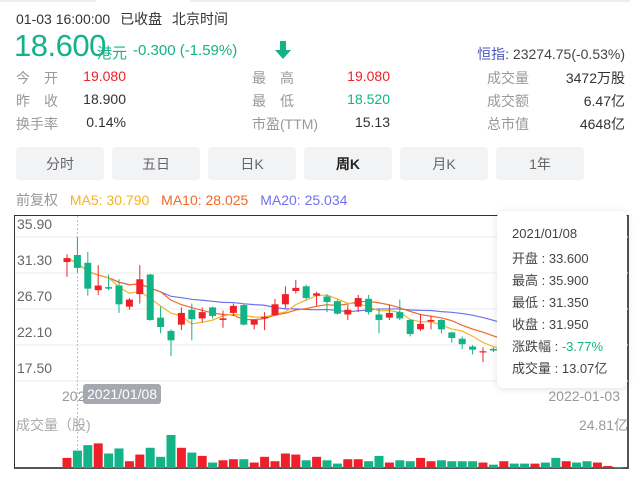  What do you see at coordinates (35, 224) in the screenshot?
I see `y-tick-label: 35.90` at bounding box center [35, 224].